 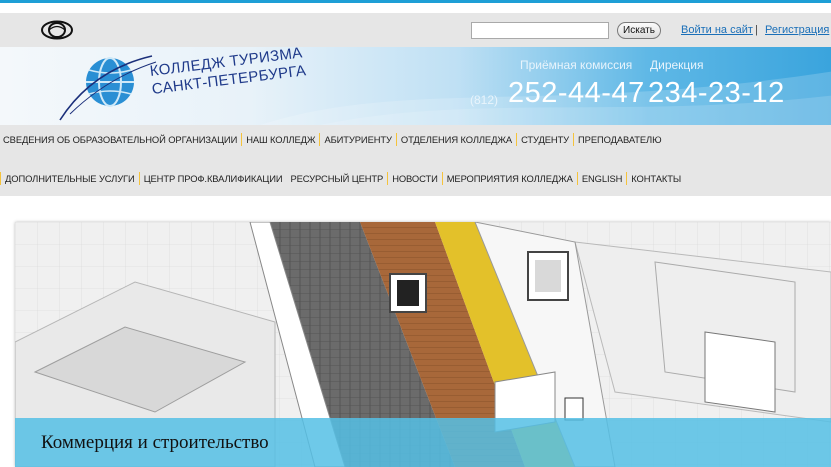 I want to click on nav-item-qualification-center: ЦЕНТР ПРОФ.КВАЛИФИКАЦИИ, so click(x=212, y=178).